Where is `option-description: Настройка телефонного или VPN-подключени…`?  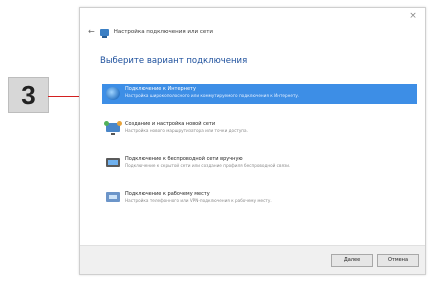 option-description: Настройка телефонного или VPN-подключени… is located at coordinates (198, 200).